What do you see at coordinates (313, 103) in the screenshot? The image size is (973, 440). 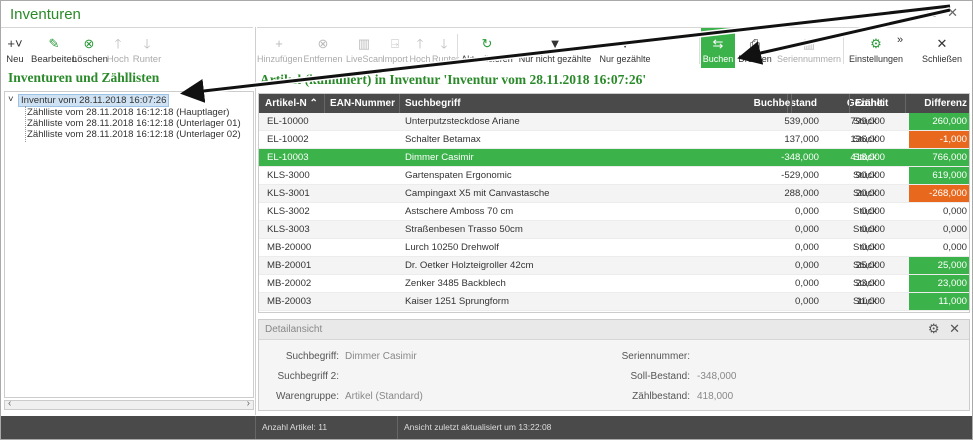 I see `sort-asc-icon: ⌃` at bounding box center [313, 103].